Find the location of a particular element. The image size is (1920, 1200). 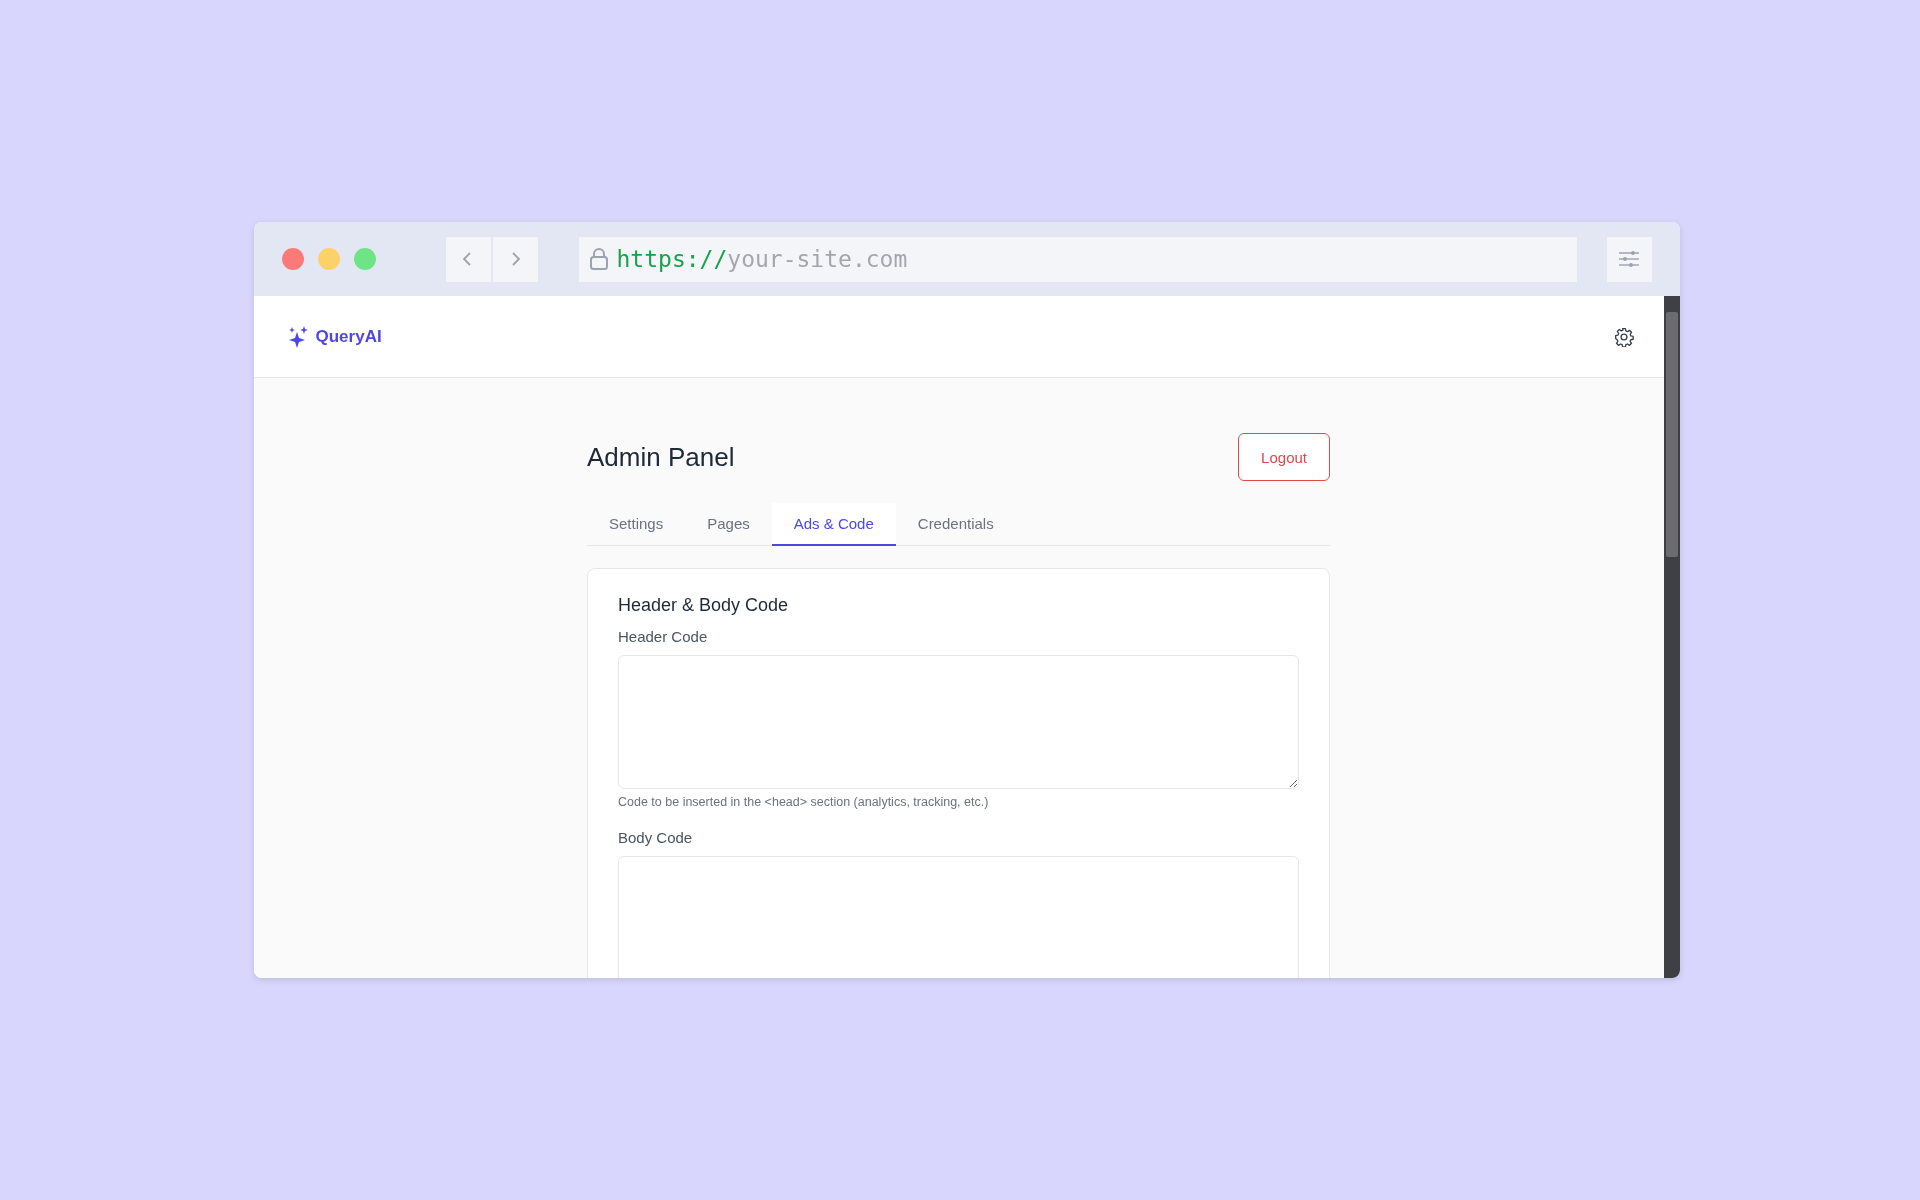

tab: Settings is located at coordinates (636, 524).